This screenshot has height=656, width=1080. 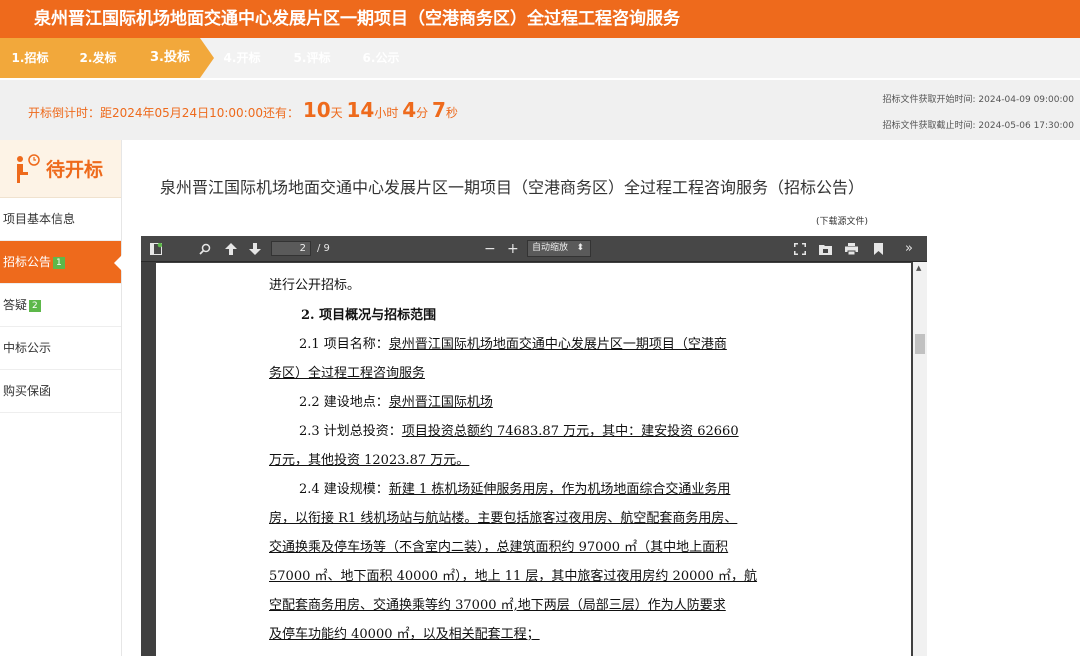 I want to click on sidebar-item-project-info: 项目基本信息, so click(x=60, y=219).